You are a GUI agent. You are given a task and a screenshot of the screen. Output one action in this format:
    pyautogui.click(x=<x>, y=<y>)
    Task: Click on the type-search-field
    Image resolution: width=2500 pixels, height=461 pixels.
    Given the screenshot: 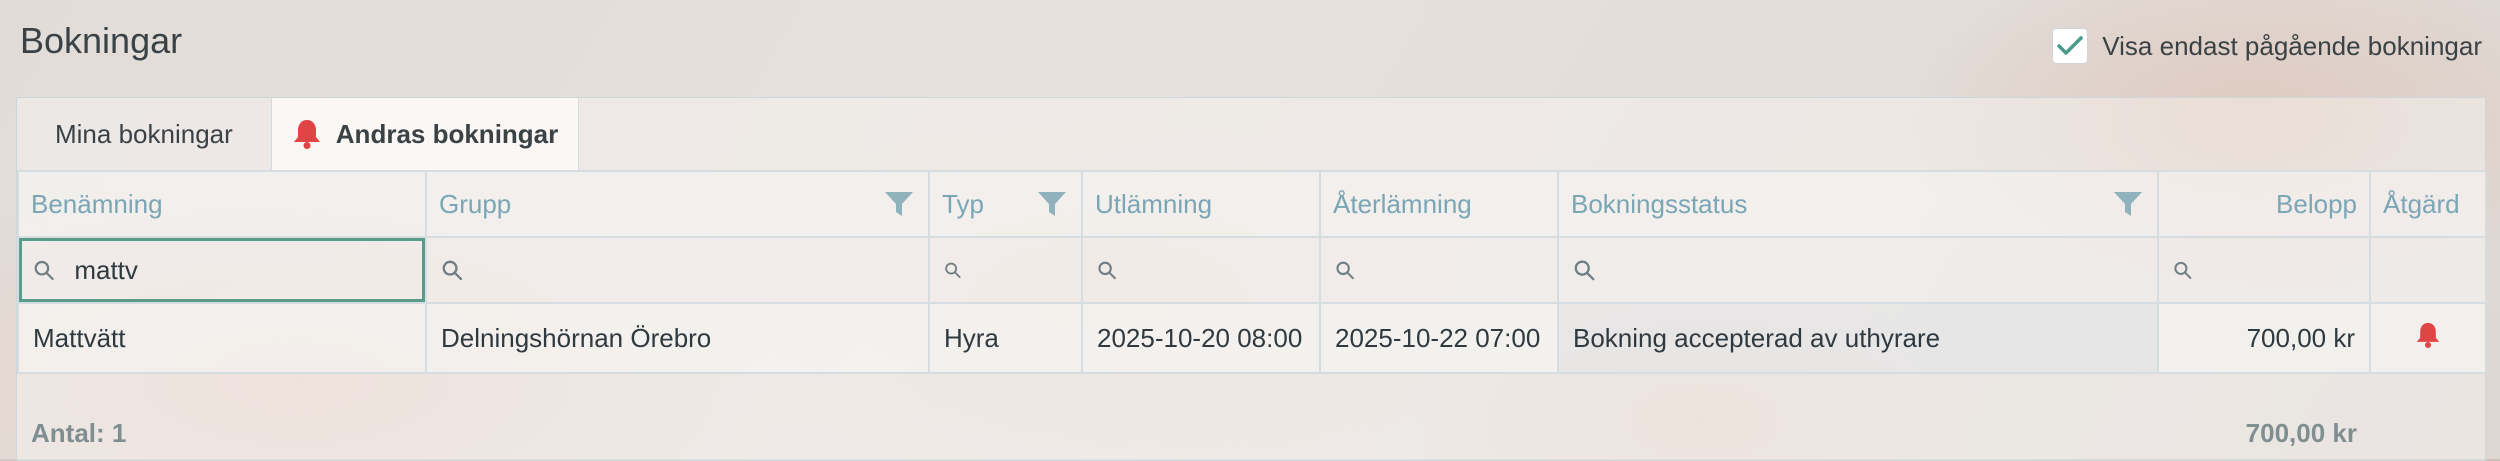 What is the action you would take?
    pyautogui.click(x=1005, y=270)
    